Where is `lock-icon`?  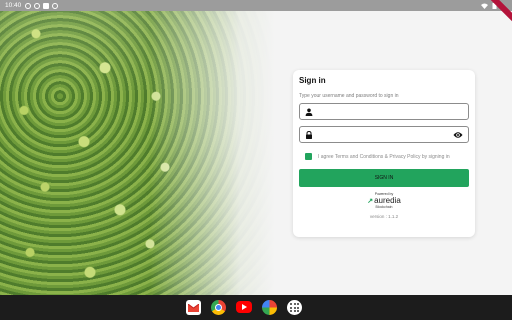
lock-icon is located at coordinates (309, 134).